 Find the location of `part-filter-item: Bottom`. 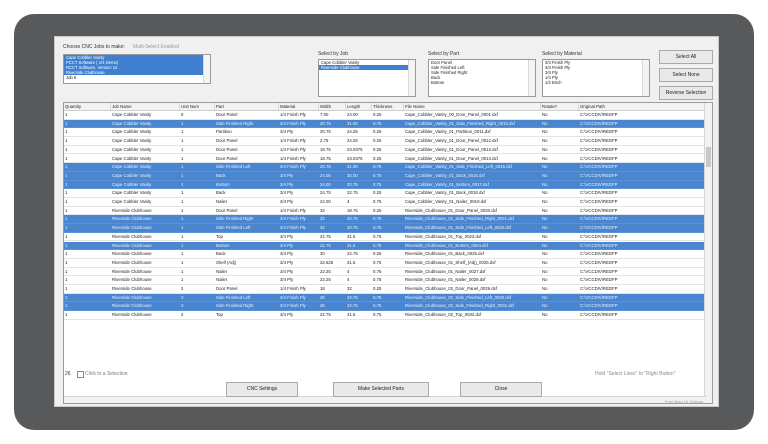

part-filter-item: Bottom is located at coordinates (482, 82).